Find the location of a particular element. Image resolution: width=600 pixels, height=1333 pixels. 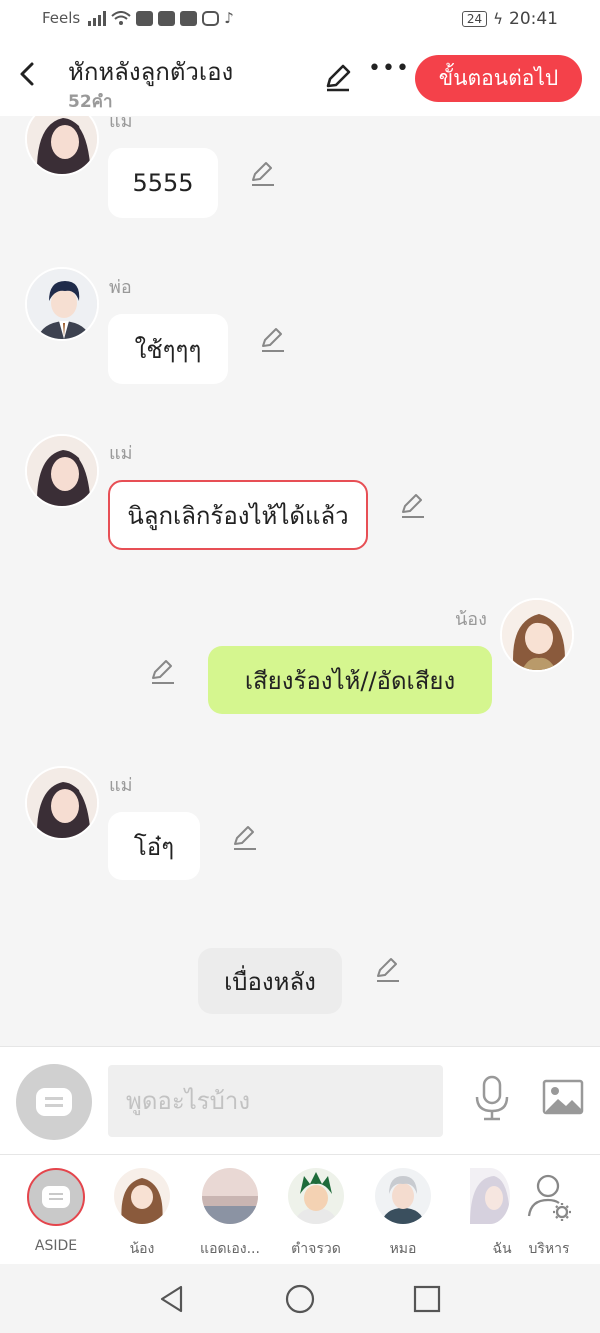

character-police: ตำจรวด is located at coordinates (316, 1214).